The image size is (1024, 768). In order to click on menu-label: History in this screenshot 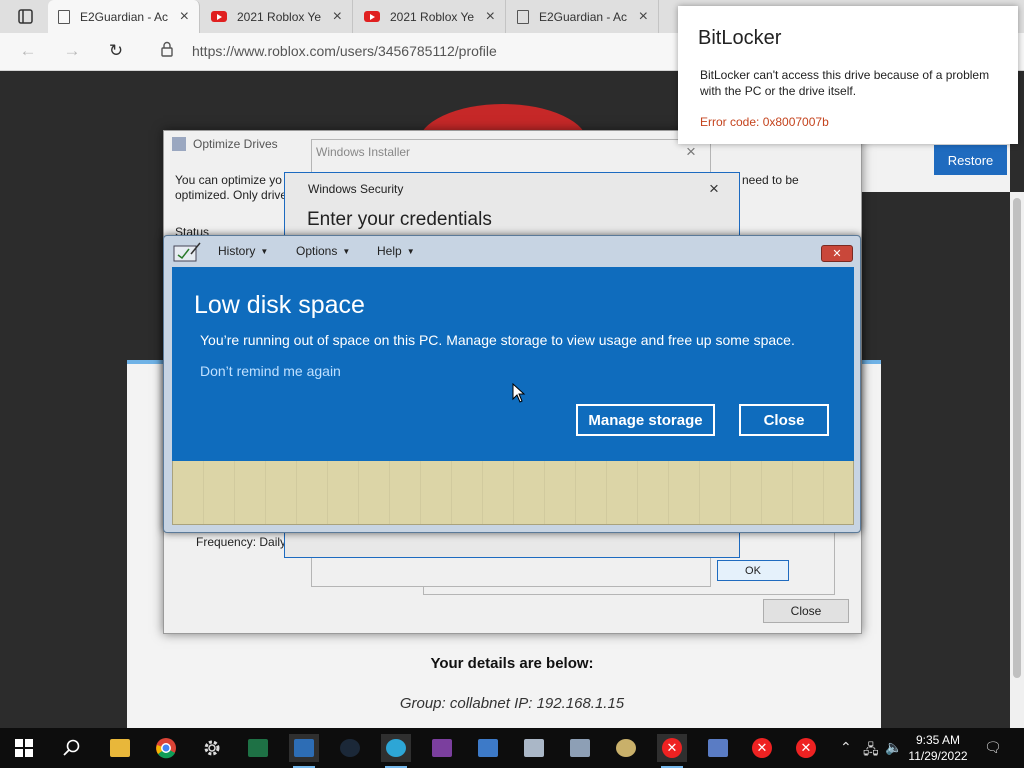, I will do `click(237, 251)`.